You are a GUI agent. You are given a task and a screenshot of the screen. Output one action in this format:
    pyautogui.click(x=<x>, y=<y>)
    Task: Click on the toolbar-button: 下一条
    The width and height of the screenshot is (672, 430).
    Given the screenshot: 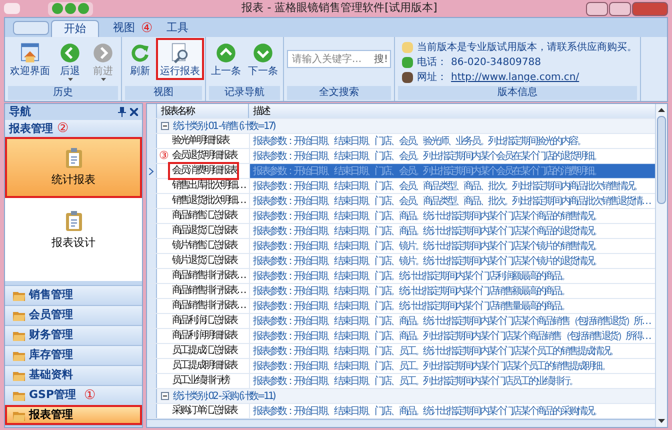 What is the action you would take?
    pyautogui.click(x=263, y=59)
    